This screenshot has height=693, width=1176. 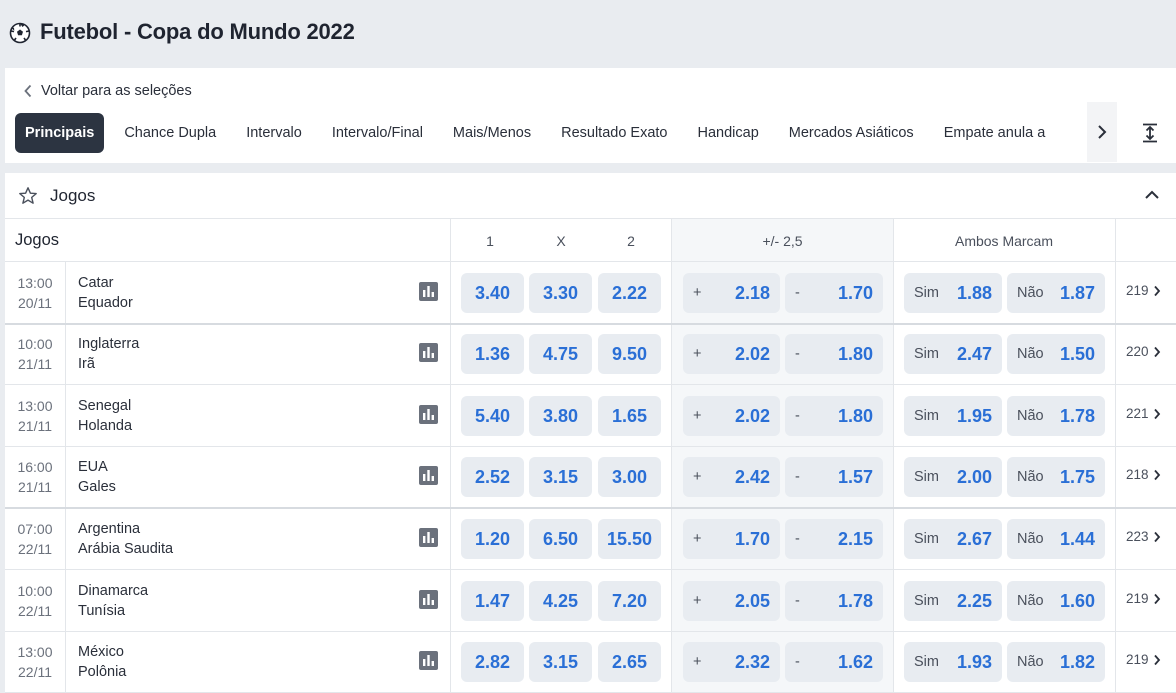 What do you see at coordinates (1056, 354) in the screenshot?
I see `odd-btts-no-button: Não 1.50` at bounding box center [1056, 354].